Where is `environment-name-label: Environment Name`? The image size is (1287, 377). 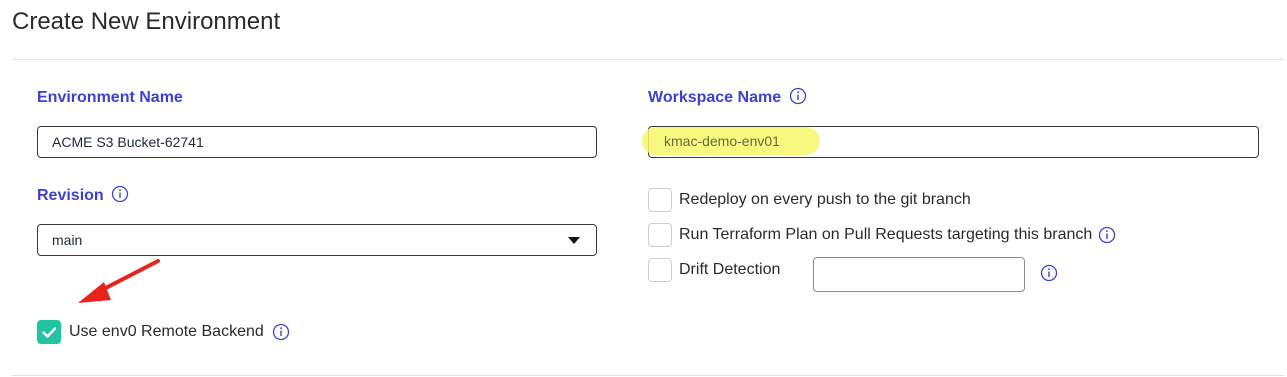 environment-name-label: Environment Name is located at coordinates (110, 98).